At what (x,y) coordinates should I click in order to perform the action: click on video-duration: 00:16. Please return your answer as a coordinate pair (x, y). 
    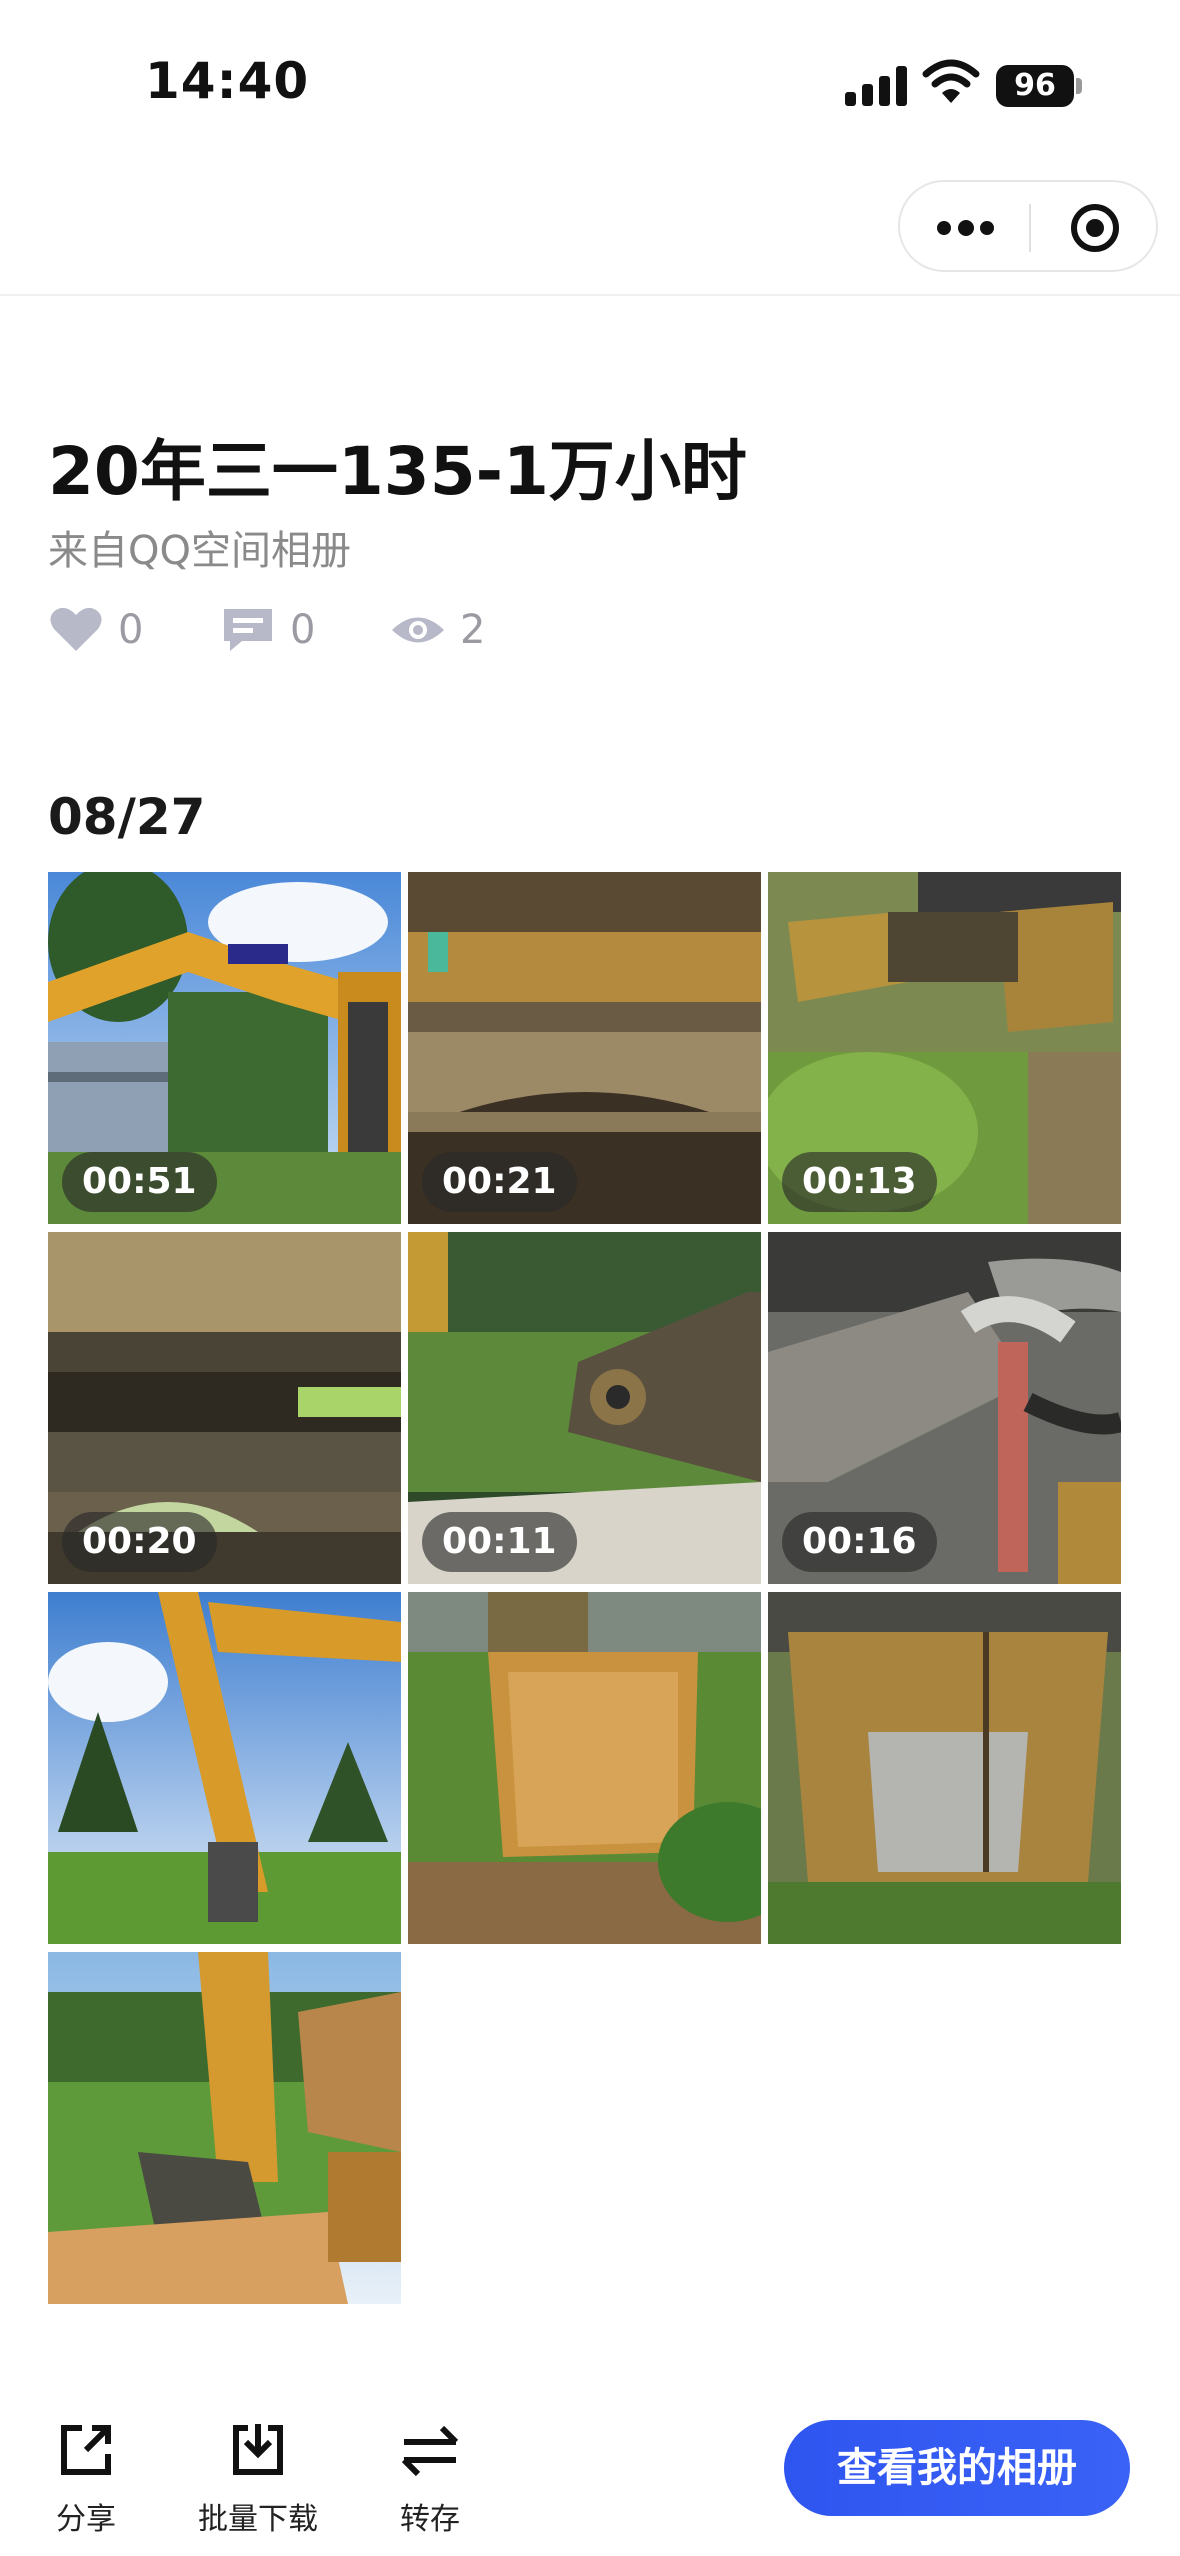
    Looking at the image, I should click on (859, 1542).